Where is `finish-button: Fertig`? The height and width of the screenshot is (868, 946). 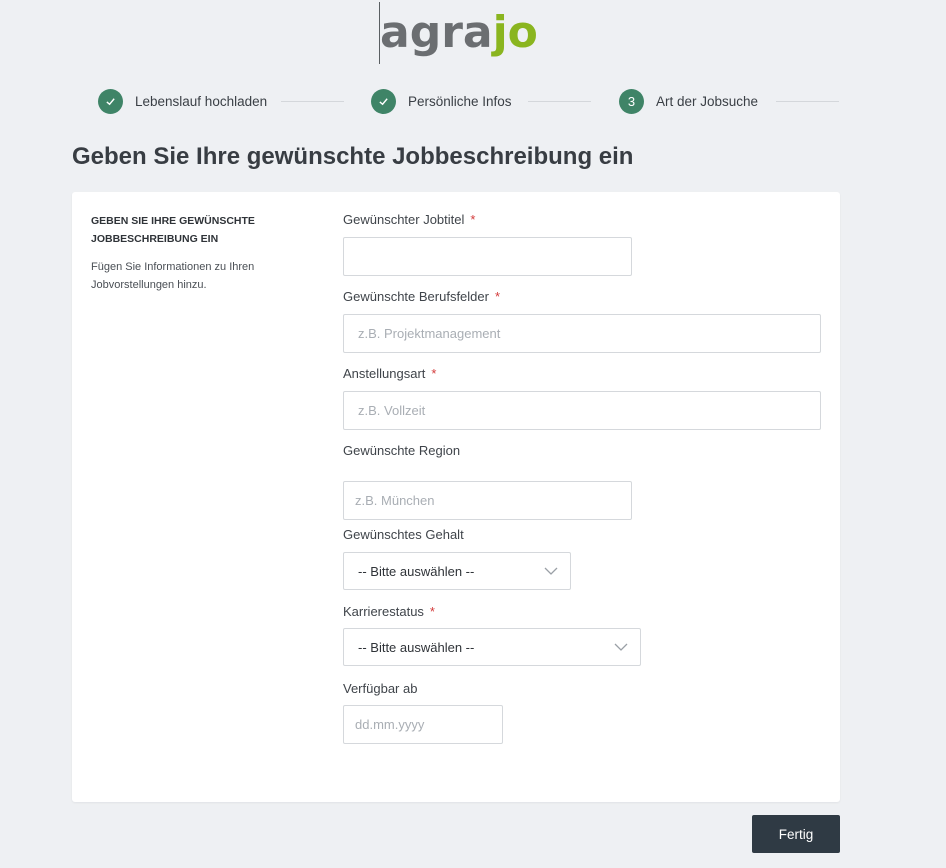
finish-button: Fertig is located at coordinates (796, 834).